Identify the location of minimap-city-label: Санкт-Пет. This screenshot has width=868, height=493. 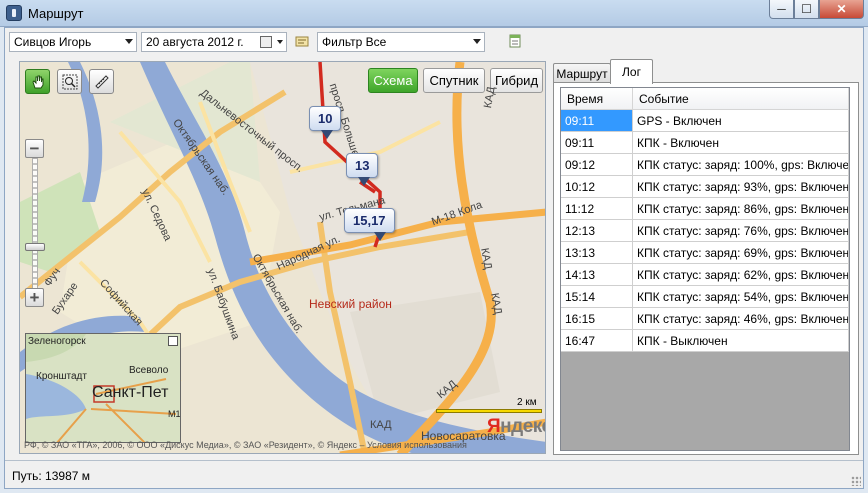
(130, 392).